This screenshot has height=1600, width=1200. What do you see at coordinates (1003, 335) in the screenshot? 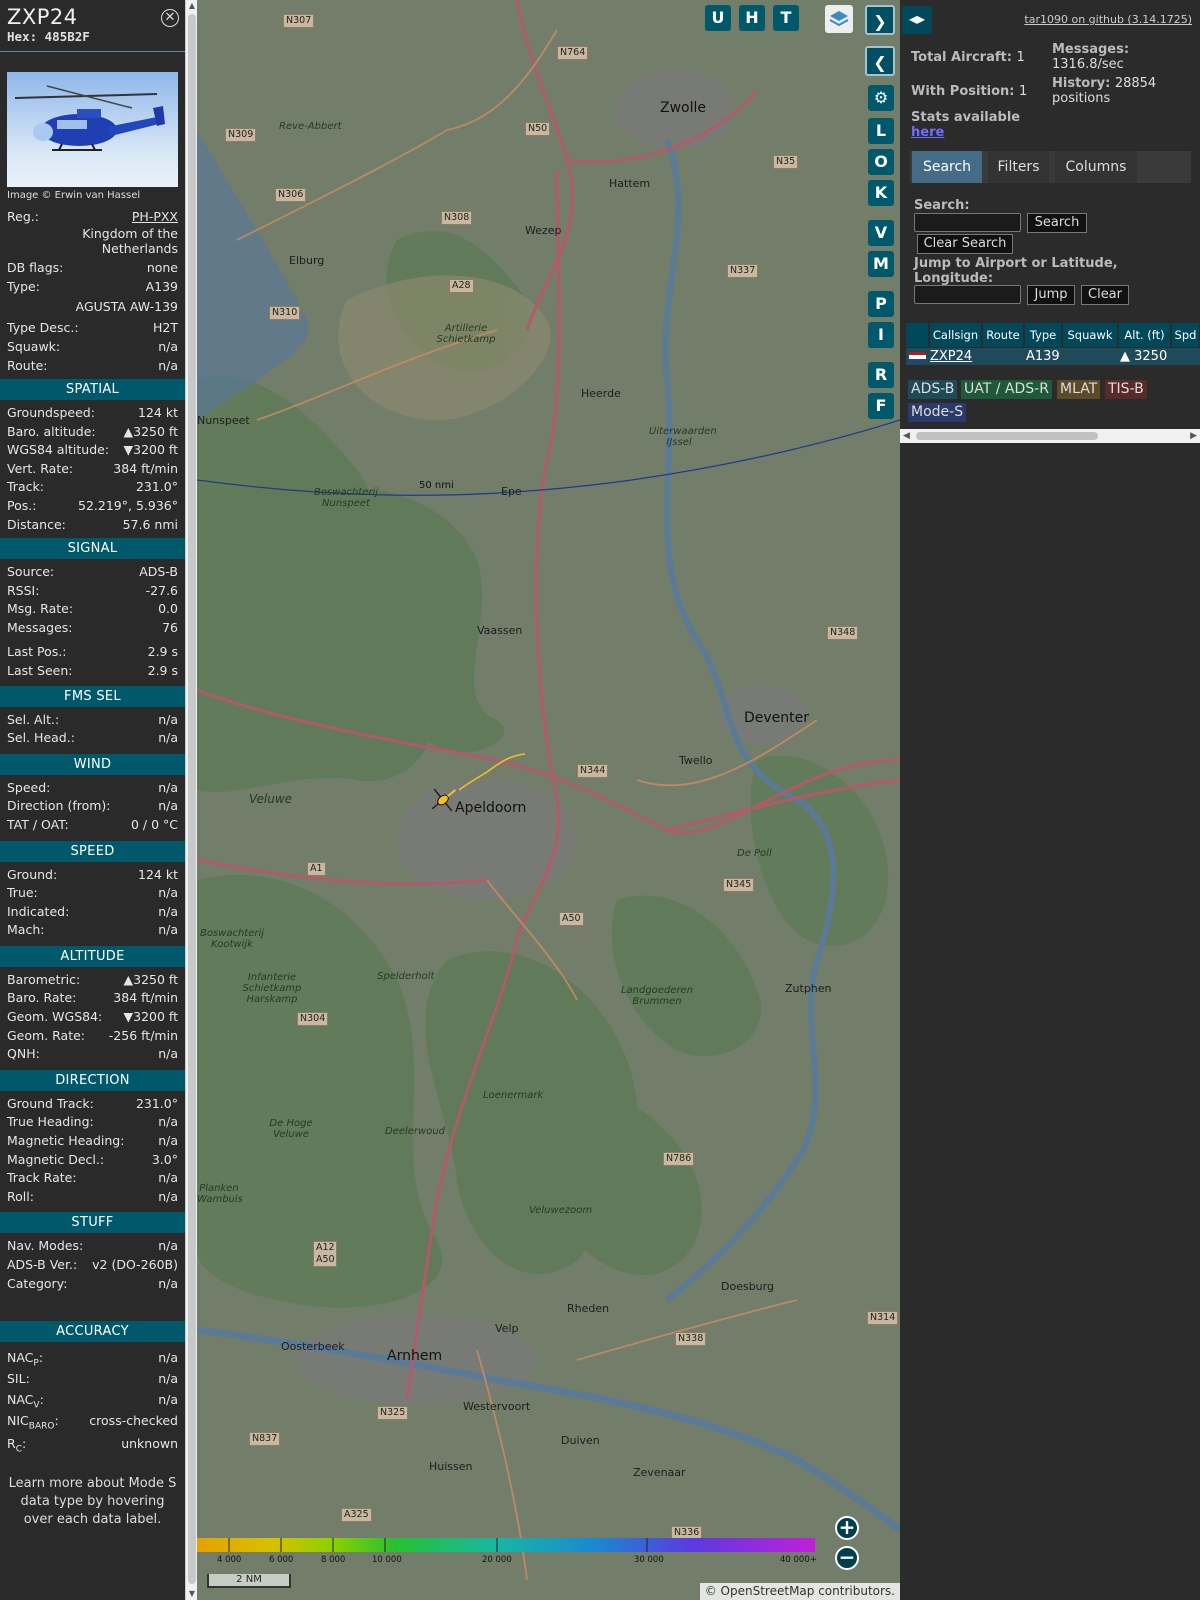
I see `col-route: Route` at bounding box center [1003, 335].